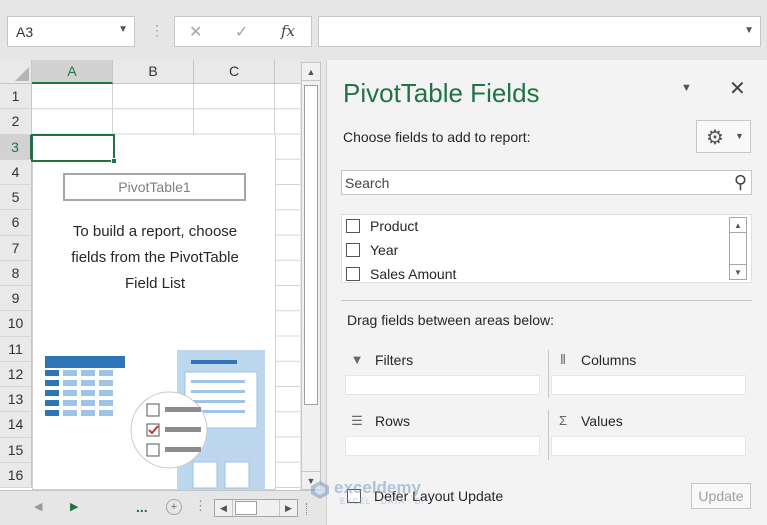 The image size is (767, 525). What do you see at coordinates (749, 30) in the screenshot?
I see `expand-formula-bar-icon: ▼` at bounding box center [749, 30].